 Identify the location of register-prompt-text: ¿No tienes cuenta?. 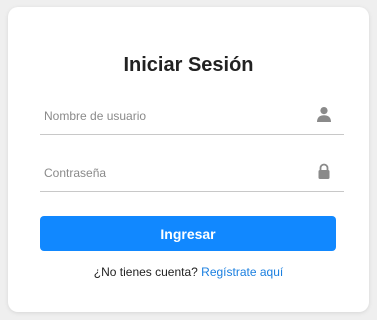
(145, 272).